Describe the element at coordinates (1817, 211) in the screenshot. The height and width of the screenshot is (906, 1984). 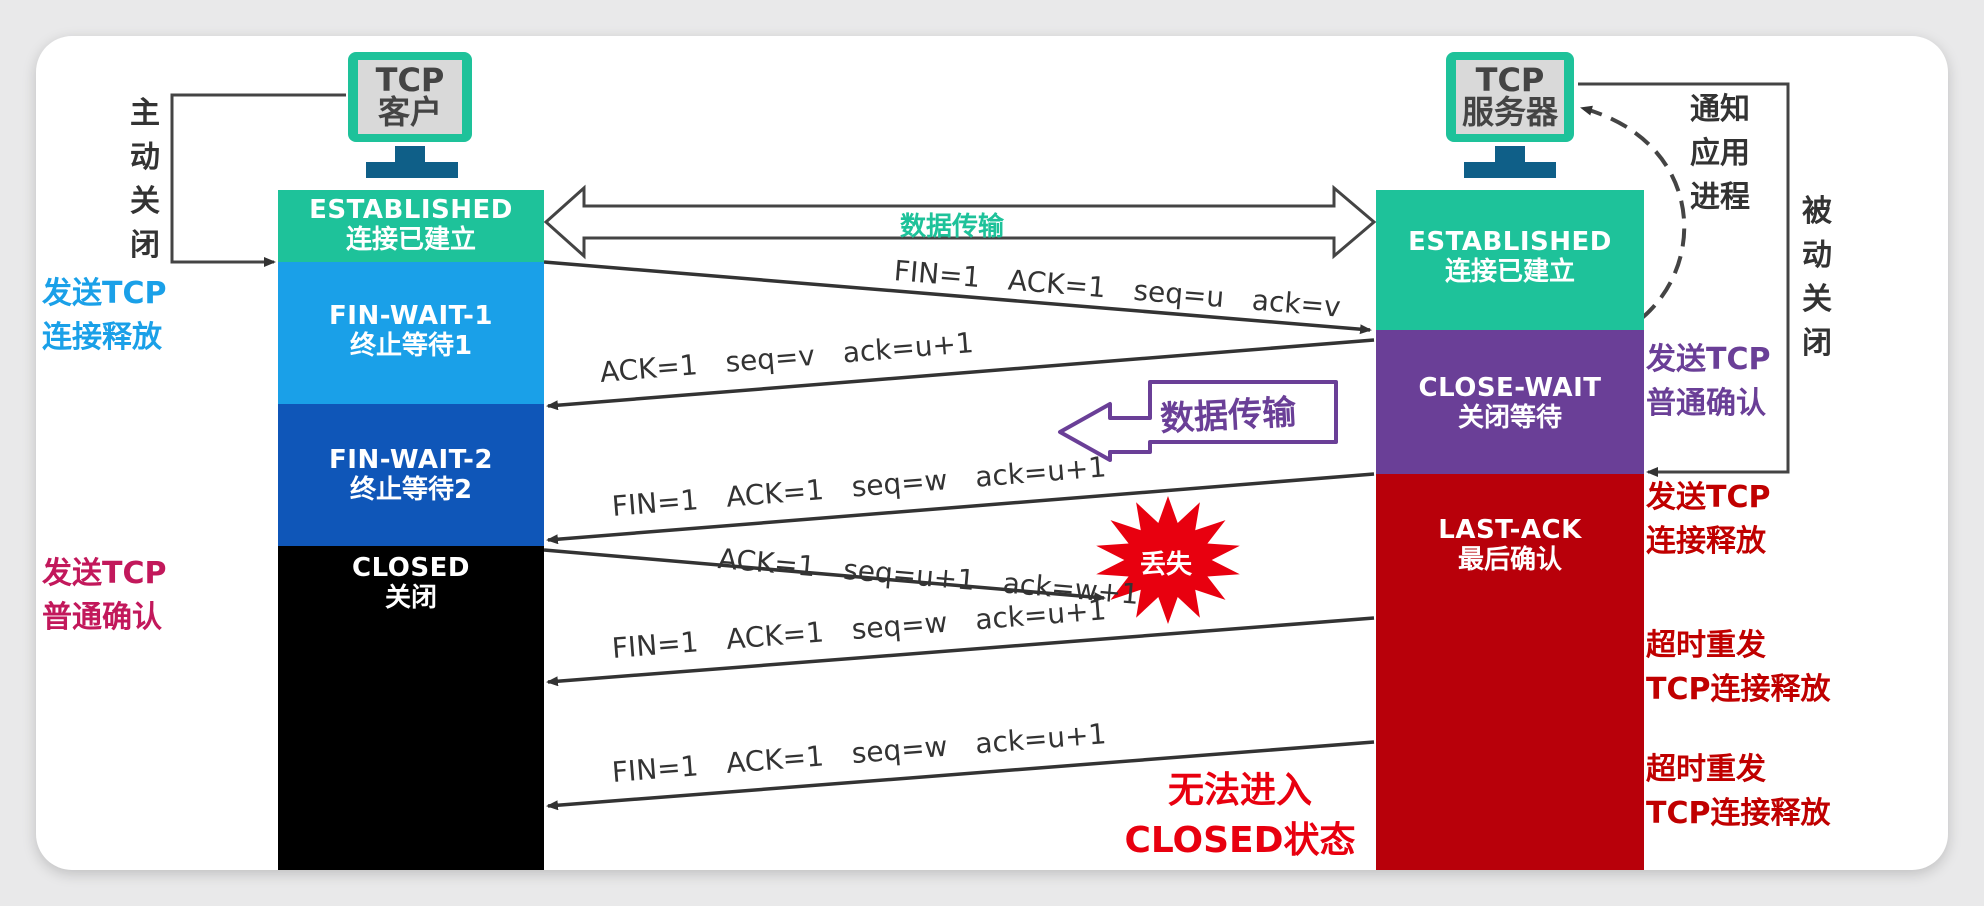
I see `char: 被` at that location.